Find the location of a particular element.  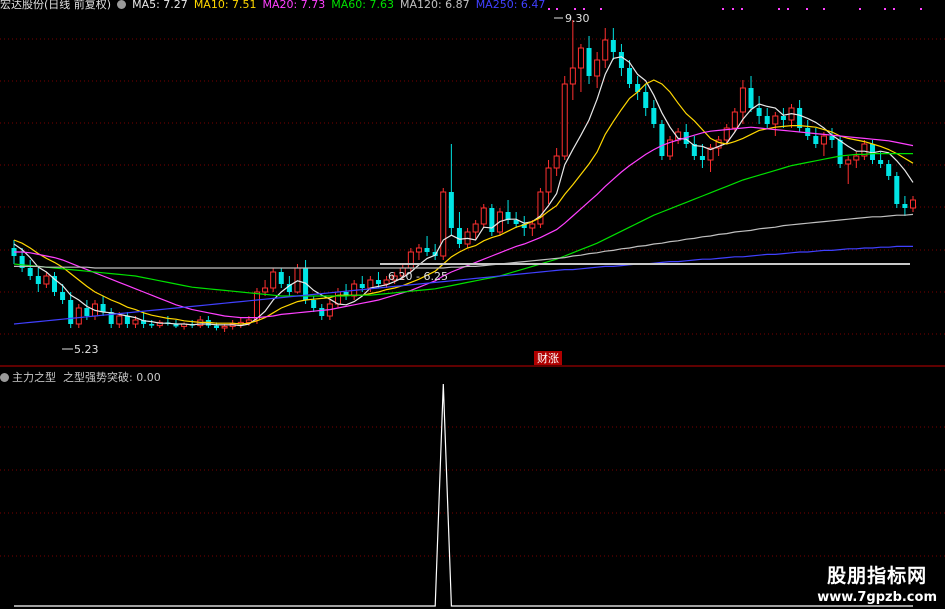

watermark-title: 股朋指标网 is located at coordinates (877, 576).